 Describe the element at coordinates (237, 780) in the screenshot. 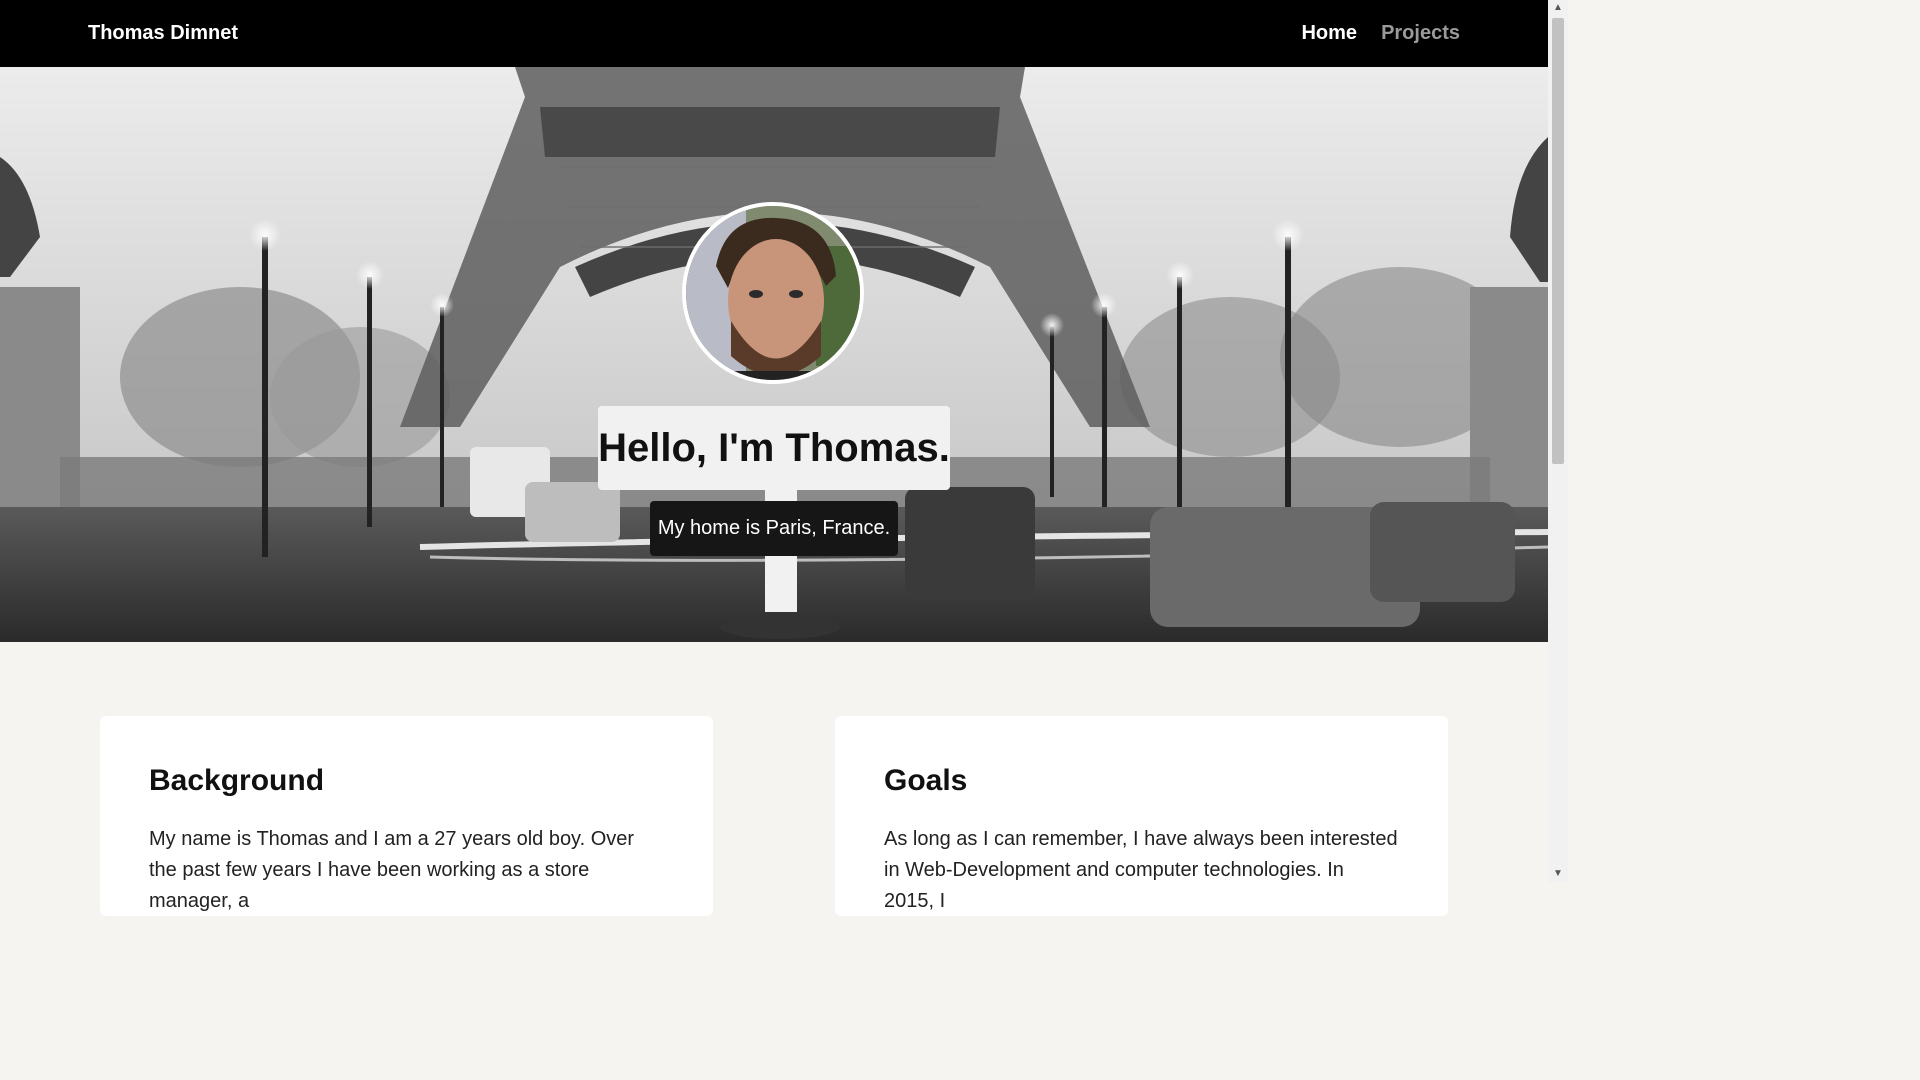

I see `background-title: Background` at that location.